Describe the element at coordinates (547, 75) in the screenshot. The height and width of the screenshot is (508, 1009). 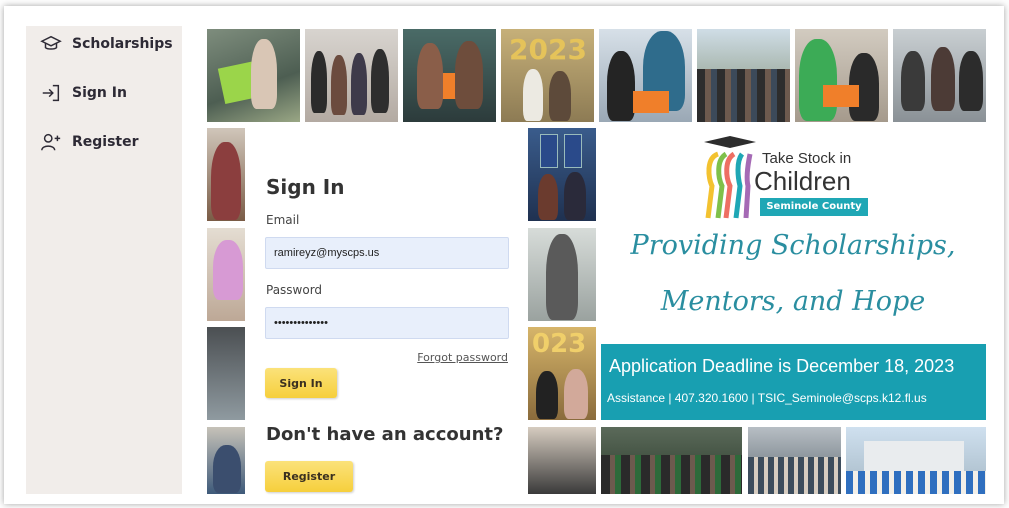
I see `photo-2023-balloons: 2023` at that location.